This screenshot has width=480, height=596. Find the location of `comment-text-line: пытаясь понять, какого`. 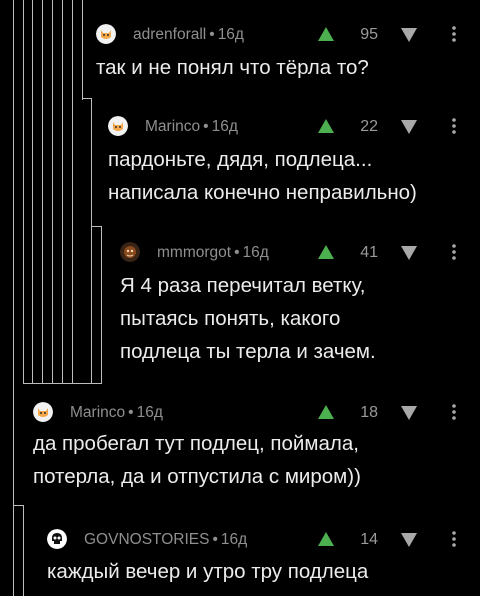

comment-text-line: пытаясь понять, какого is located at coordinates (230, 318).